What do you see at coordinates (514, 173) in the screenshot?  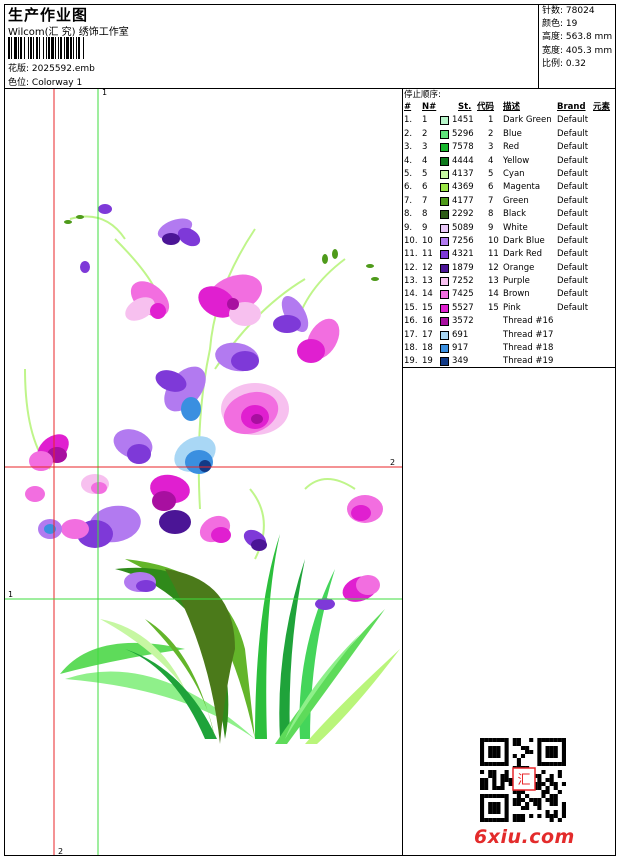 I see `row-description: Cyan` at bounding box center [514, 173].